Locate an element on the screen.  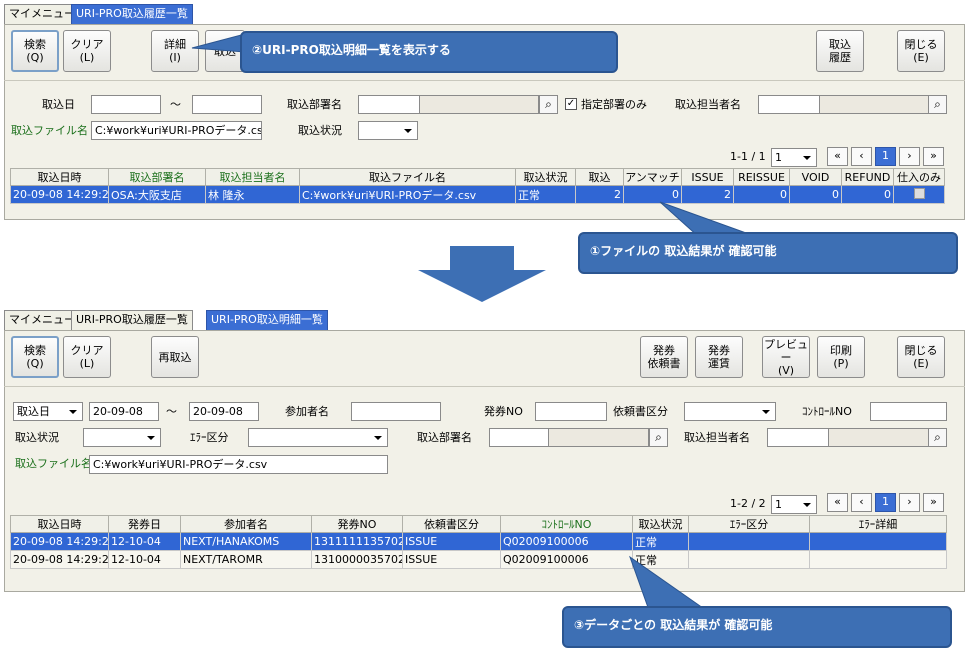
col-count: 取込 is located at coordinates (599, 177).